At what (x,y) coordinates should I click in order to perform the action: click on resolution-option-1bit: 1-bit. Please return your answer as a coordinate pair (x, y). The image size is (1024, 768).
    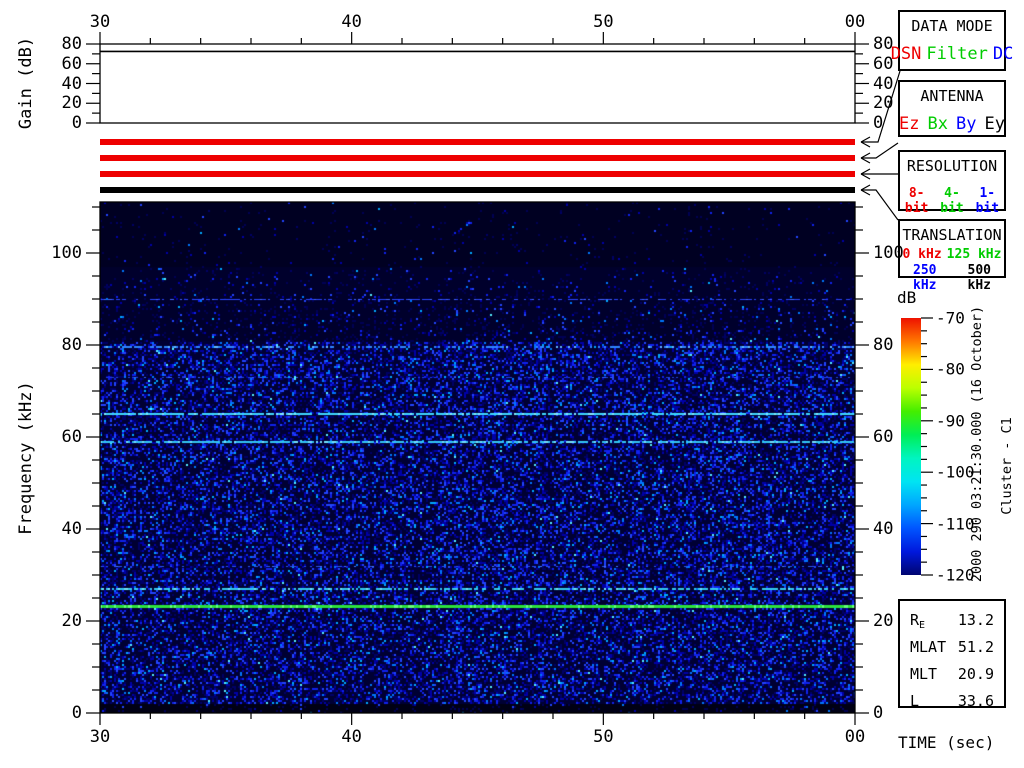
    Looking at the image, I should click on (987, 201).